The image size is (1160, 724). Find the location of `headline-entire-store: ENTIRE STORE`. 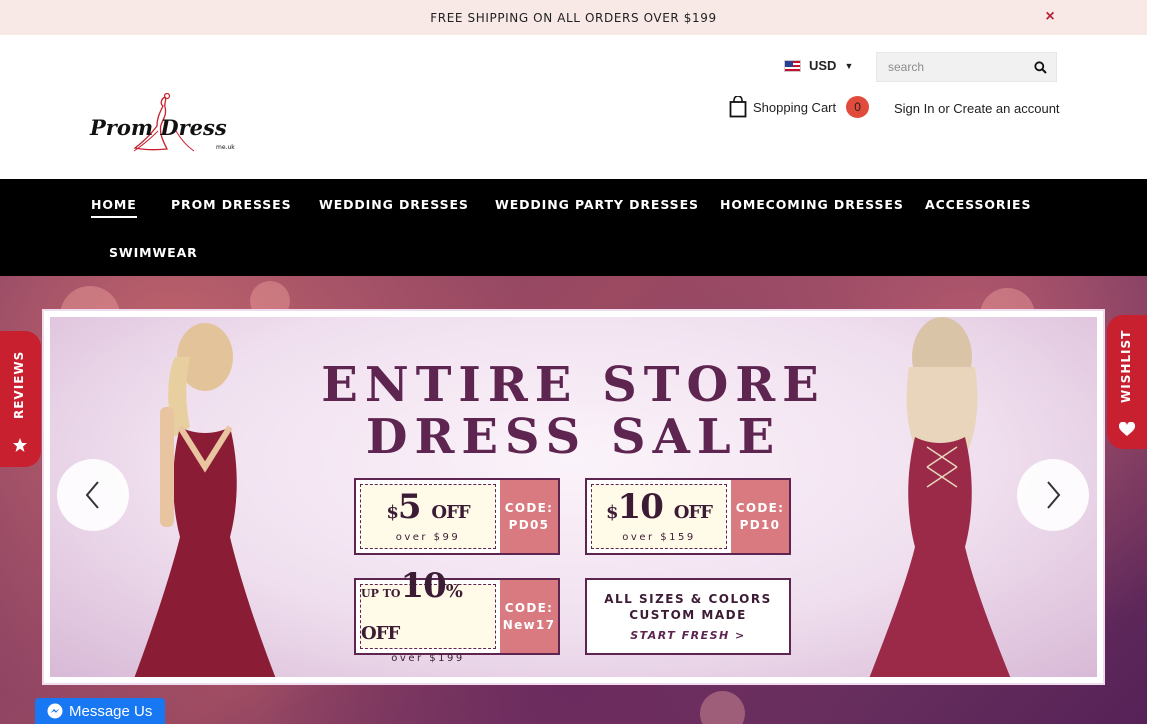

headline-entire-store: ENTIRE STORE is located at coordinates (573, 385).